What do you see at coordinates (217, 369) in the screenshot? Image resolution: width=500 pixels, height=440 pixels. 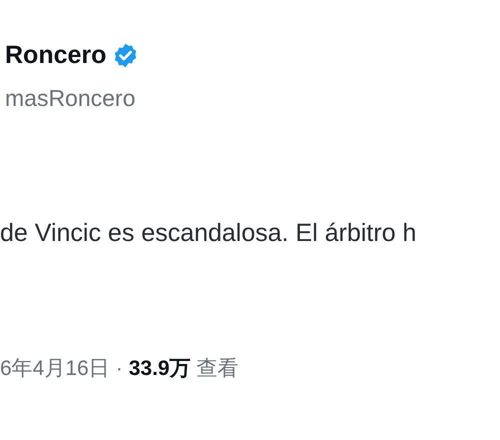 I see `views-label: 查看` at bounding box center [217, 369].